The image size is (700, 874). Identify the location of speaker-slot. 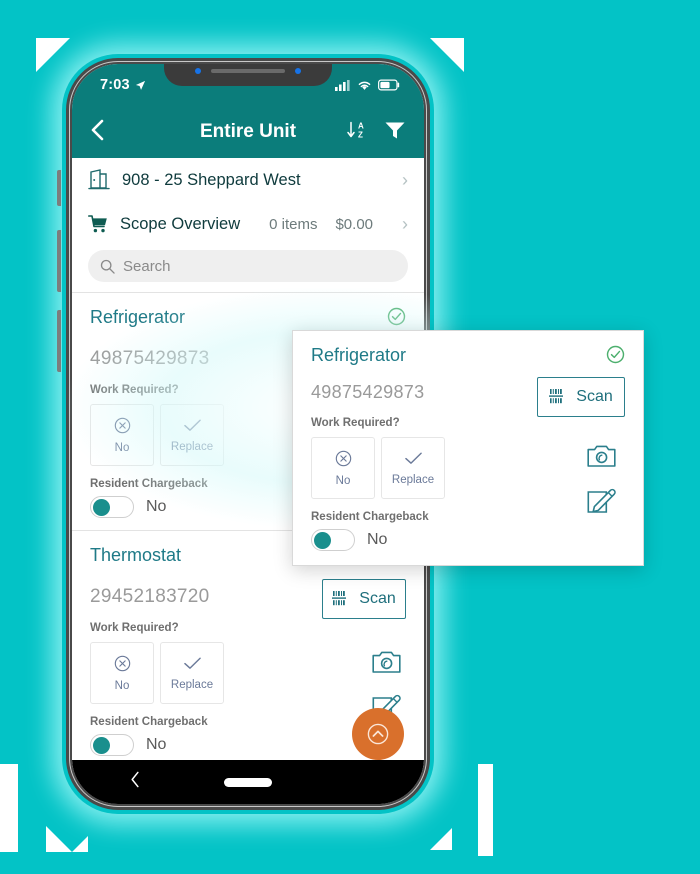
(248, 71).